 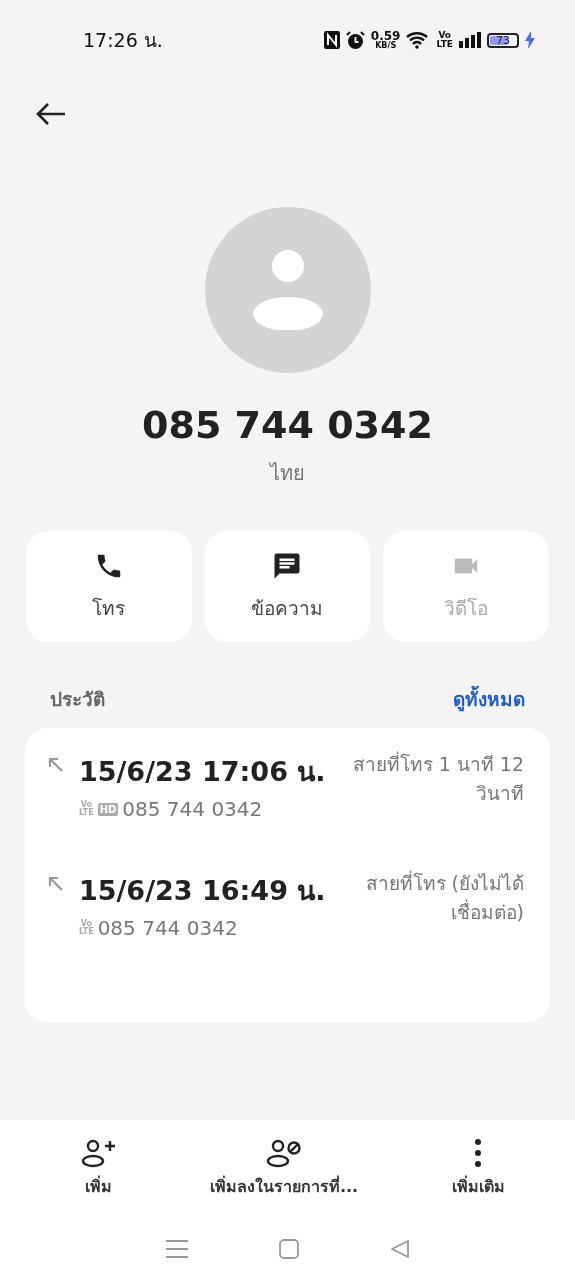 I want to click on call-datetime: 15/6/23 17:06 น., so click(x=202, y=772).